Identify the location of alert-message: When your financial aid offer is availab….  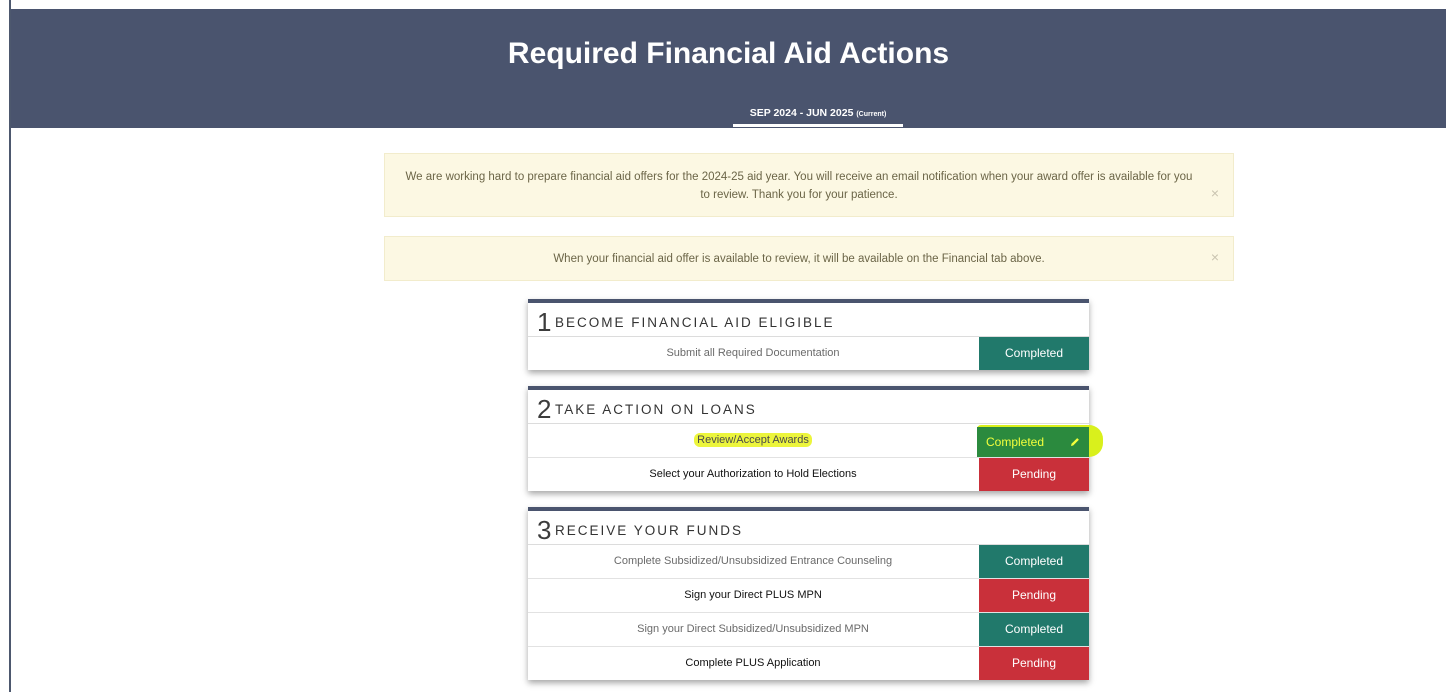
(799, 259).